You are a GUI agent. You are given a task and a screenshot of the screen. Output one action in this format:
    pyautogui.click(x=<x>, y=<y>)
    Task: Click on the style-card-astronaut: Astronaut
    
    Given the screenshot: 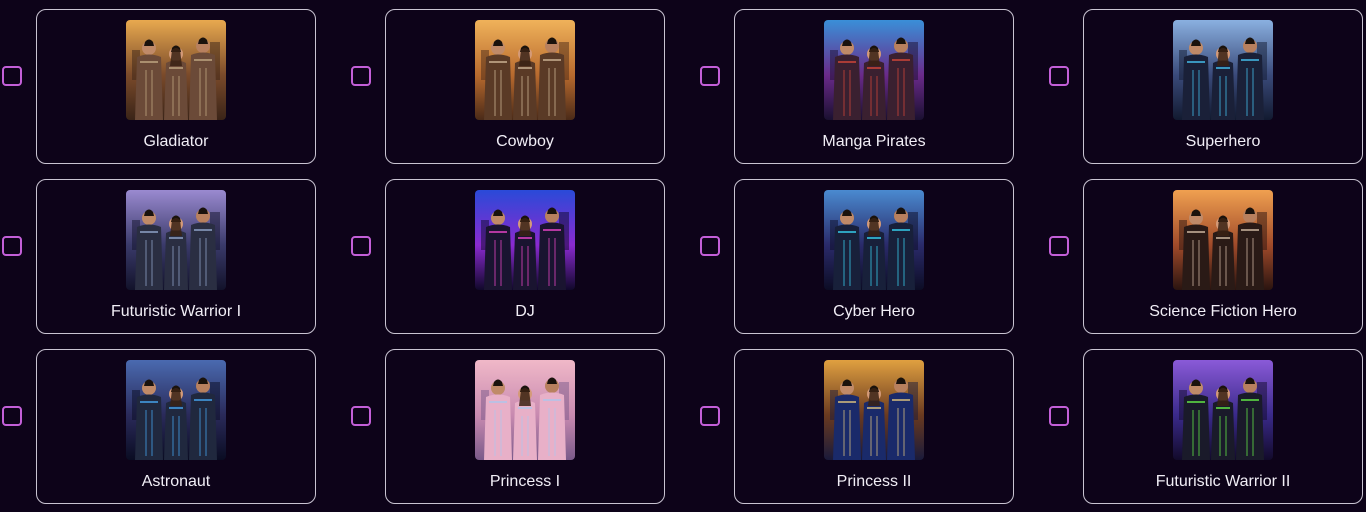 What is the action you would take?
    pyautogui.click(x=176, y=426)
    